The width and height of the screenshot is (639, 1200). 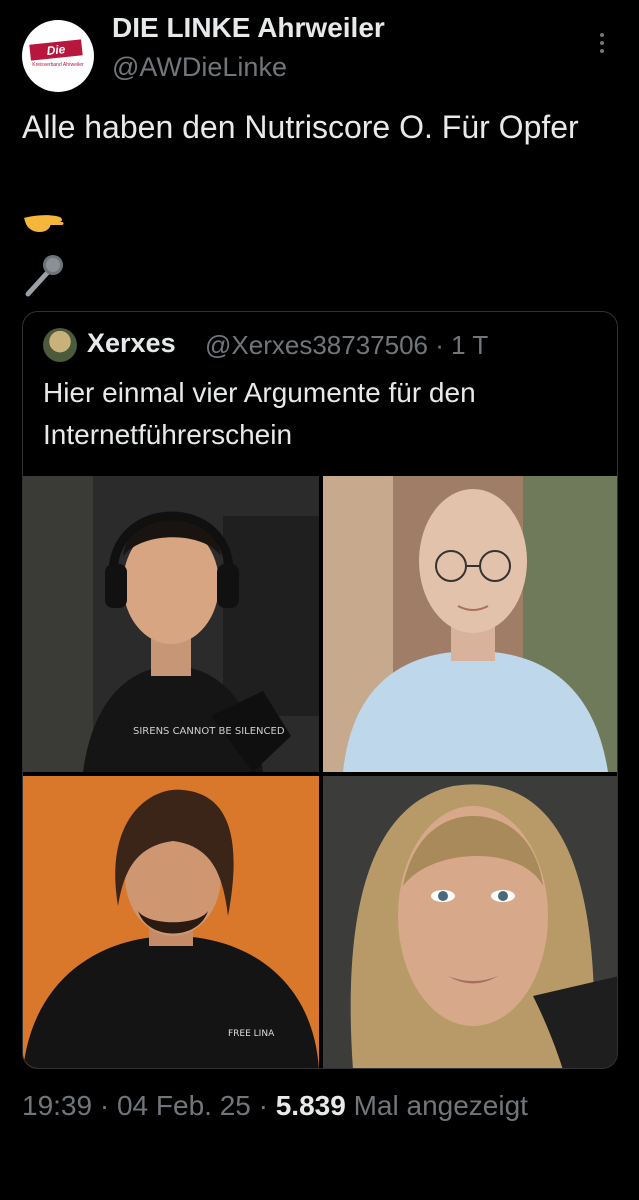 What do you see at coordinates (209, 731) in the screenshot?
I see `shirt-text-1: SIRENS CANNOT BE SILENCED` at bounding box center [209, 731].